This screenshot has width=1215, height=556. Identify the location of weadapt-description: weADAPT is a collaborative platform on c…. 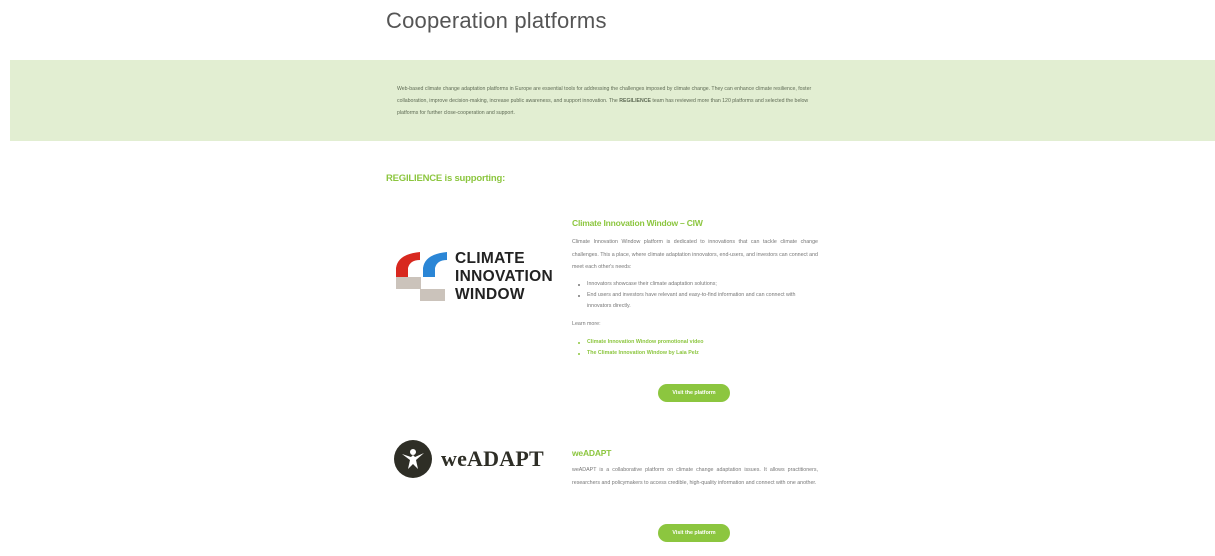
(695, 476).